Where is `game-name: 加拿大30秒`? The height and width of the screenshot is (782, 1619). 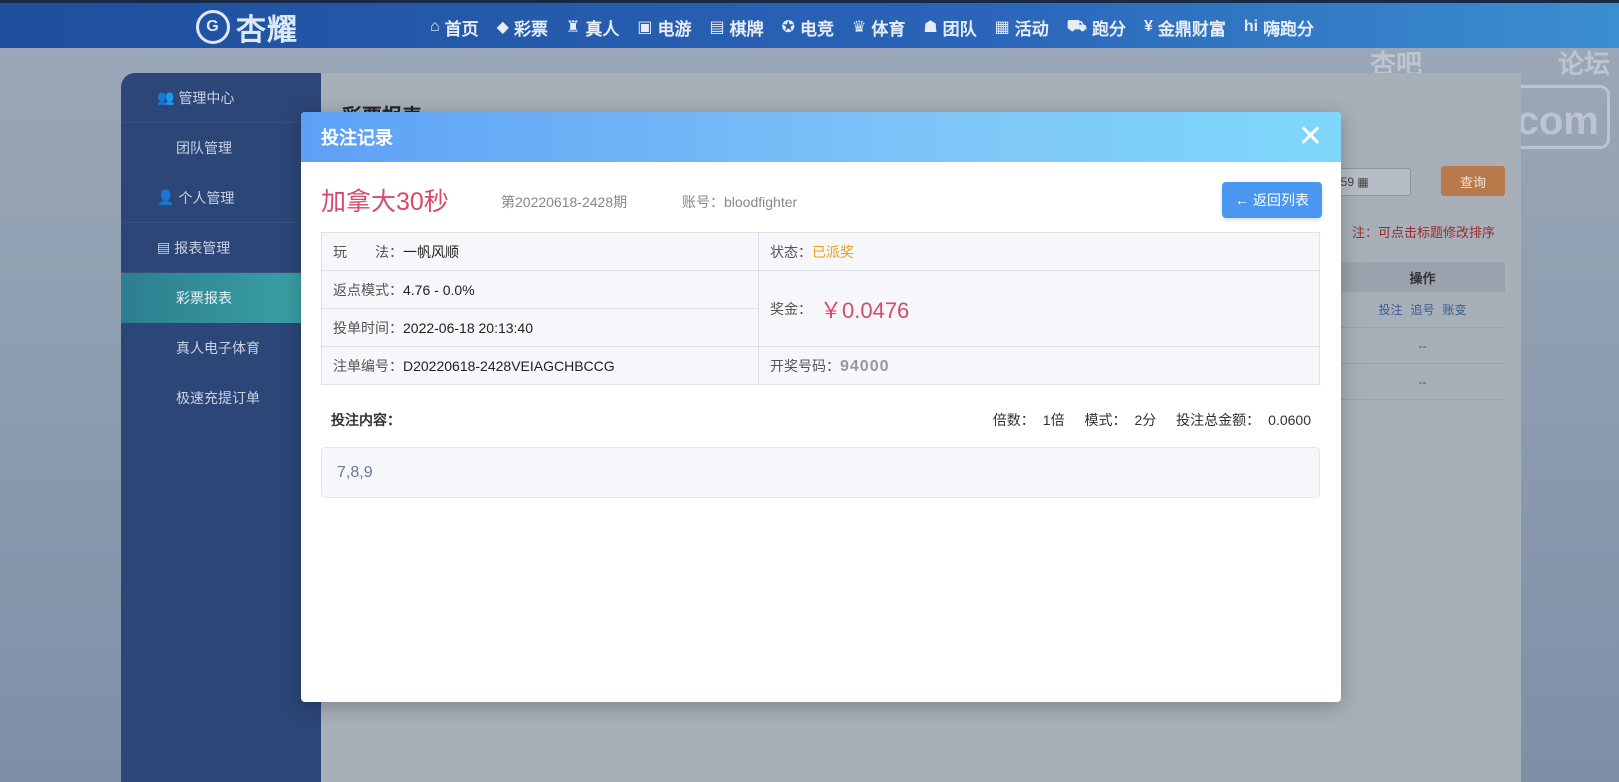
game-name: 加拿大30秒 is located at coordinates (385, 202).